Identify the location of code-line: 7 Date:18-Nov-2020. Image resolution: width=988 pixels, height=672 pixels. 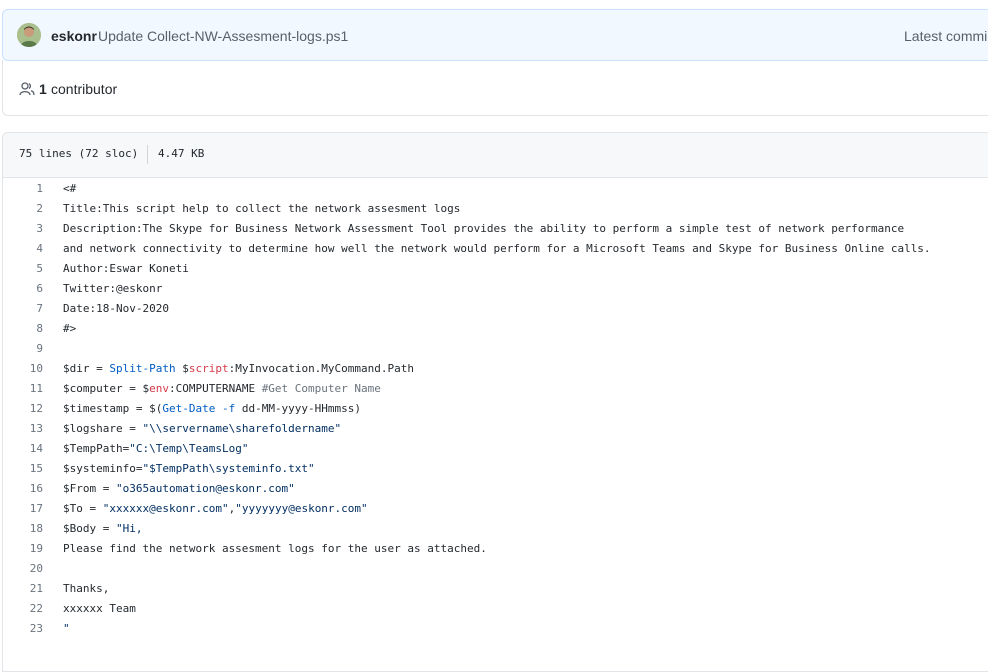
(495, 309).